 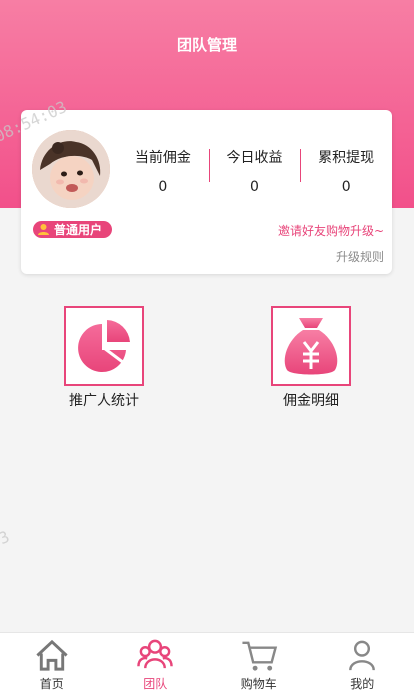 I want to click on level-badge: 普通用户, so click(x=73, y=229).